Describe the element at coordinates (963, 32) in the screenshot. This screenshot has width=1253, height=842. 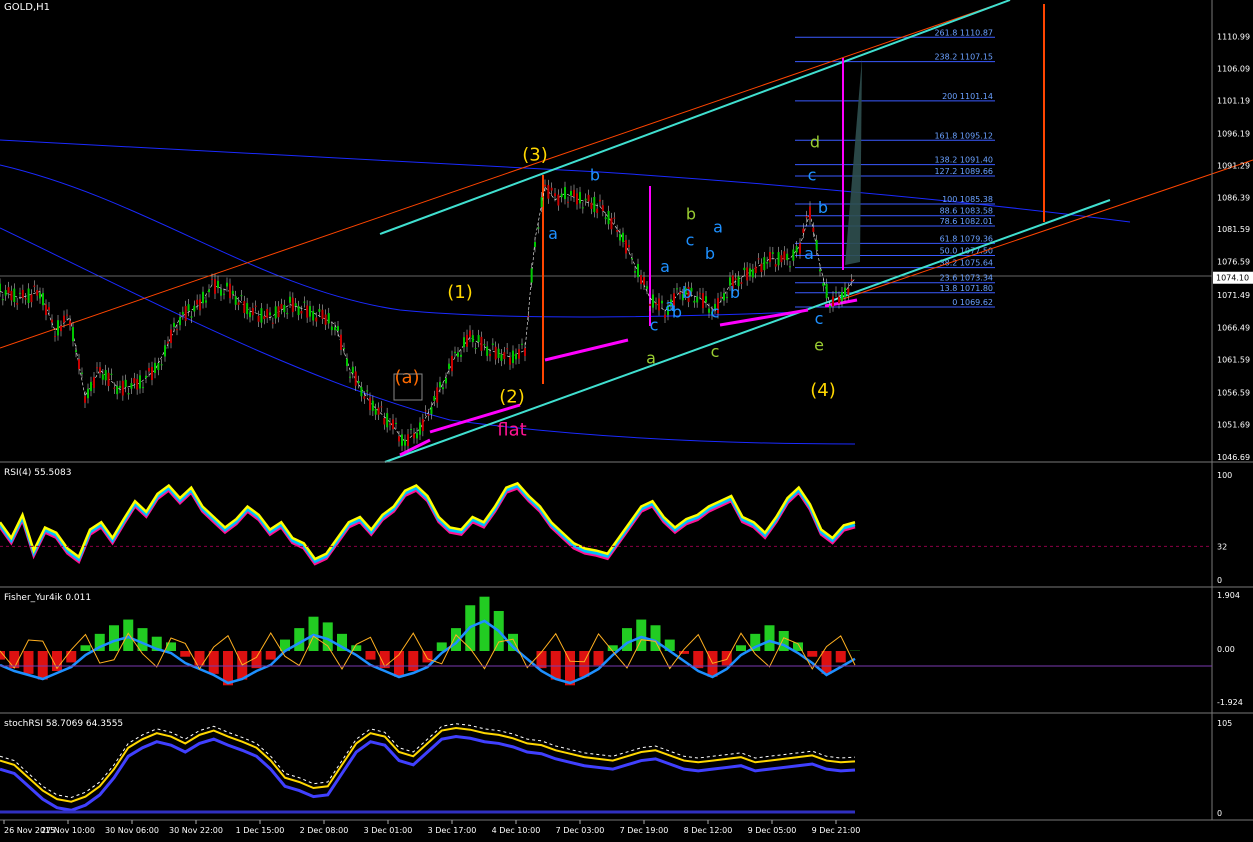
I see `fib-level-label: 261.8 1110.87` at that location.